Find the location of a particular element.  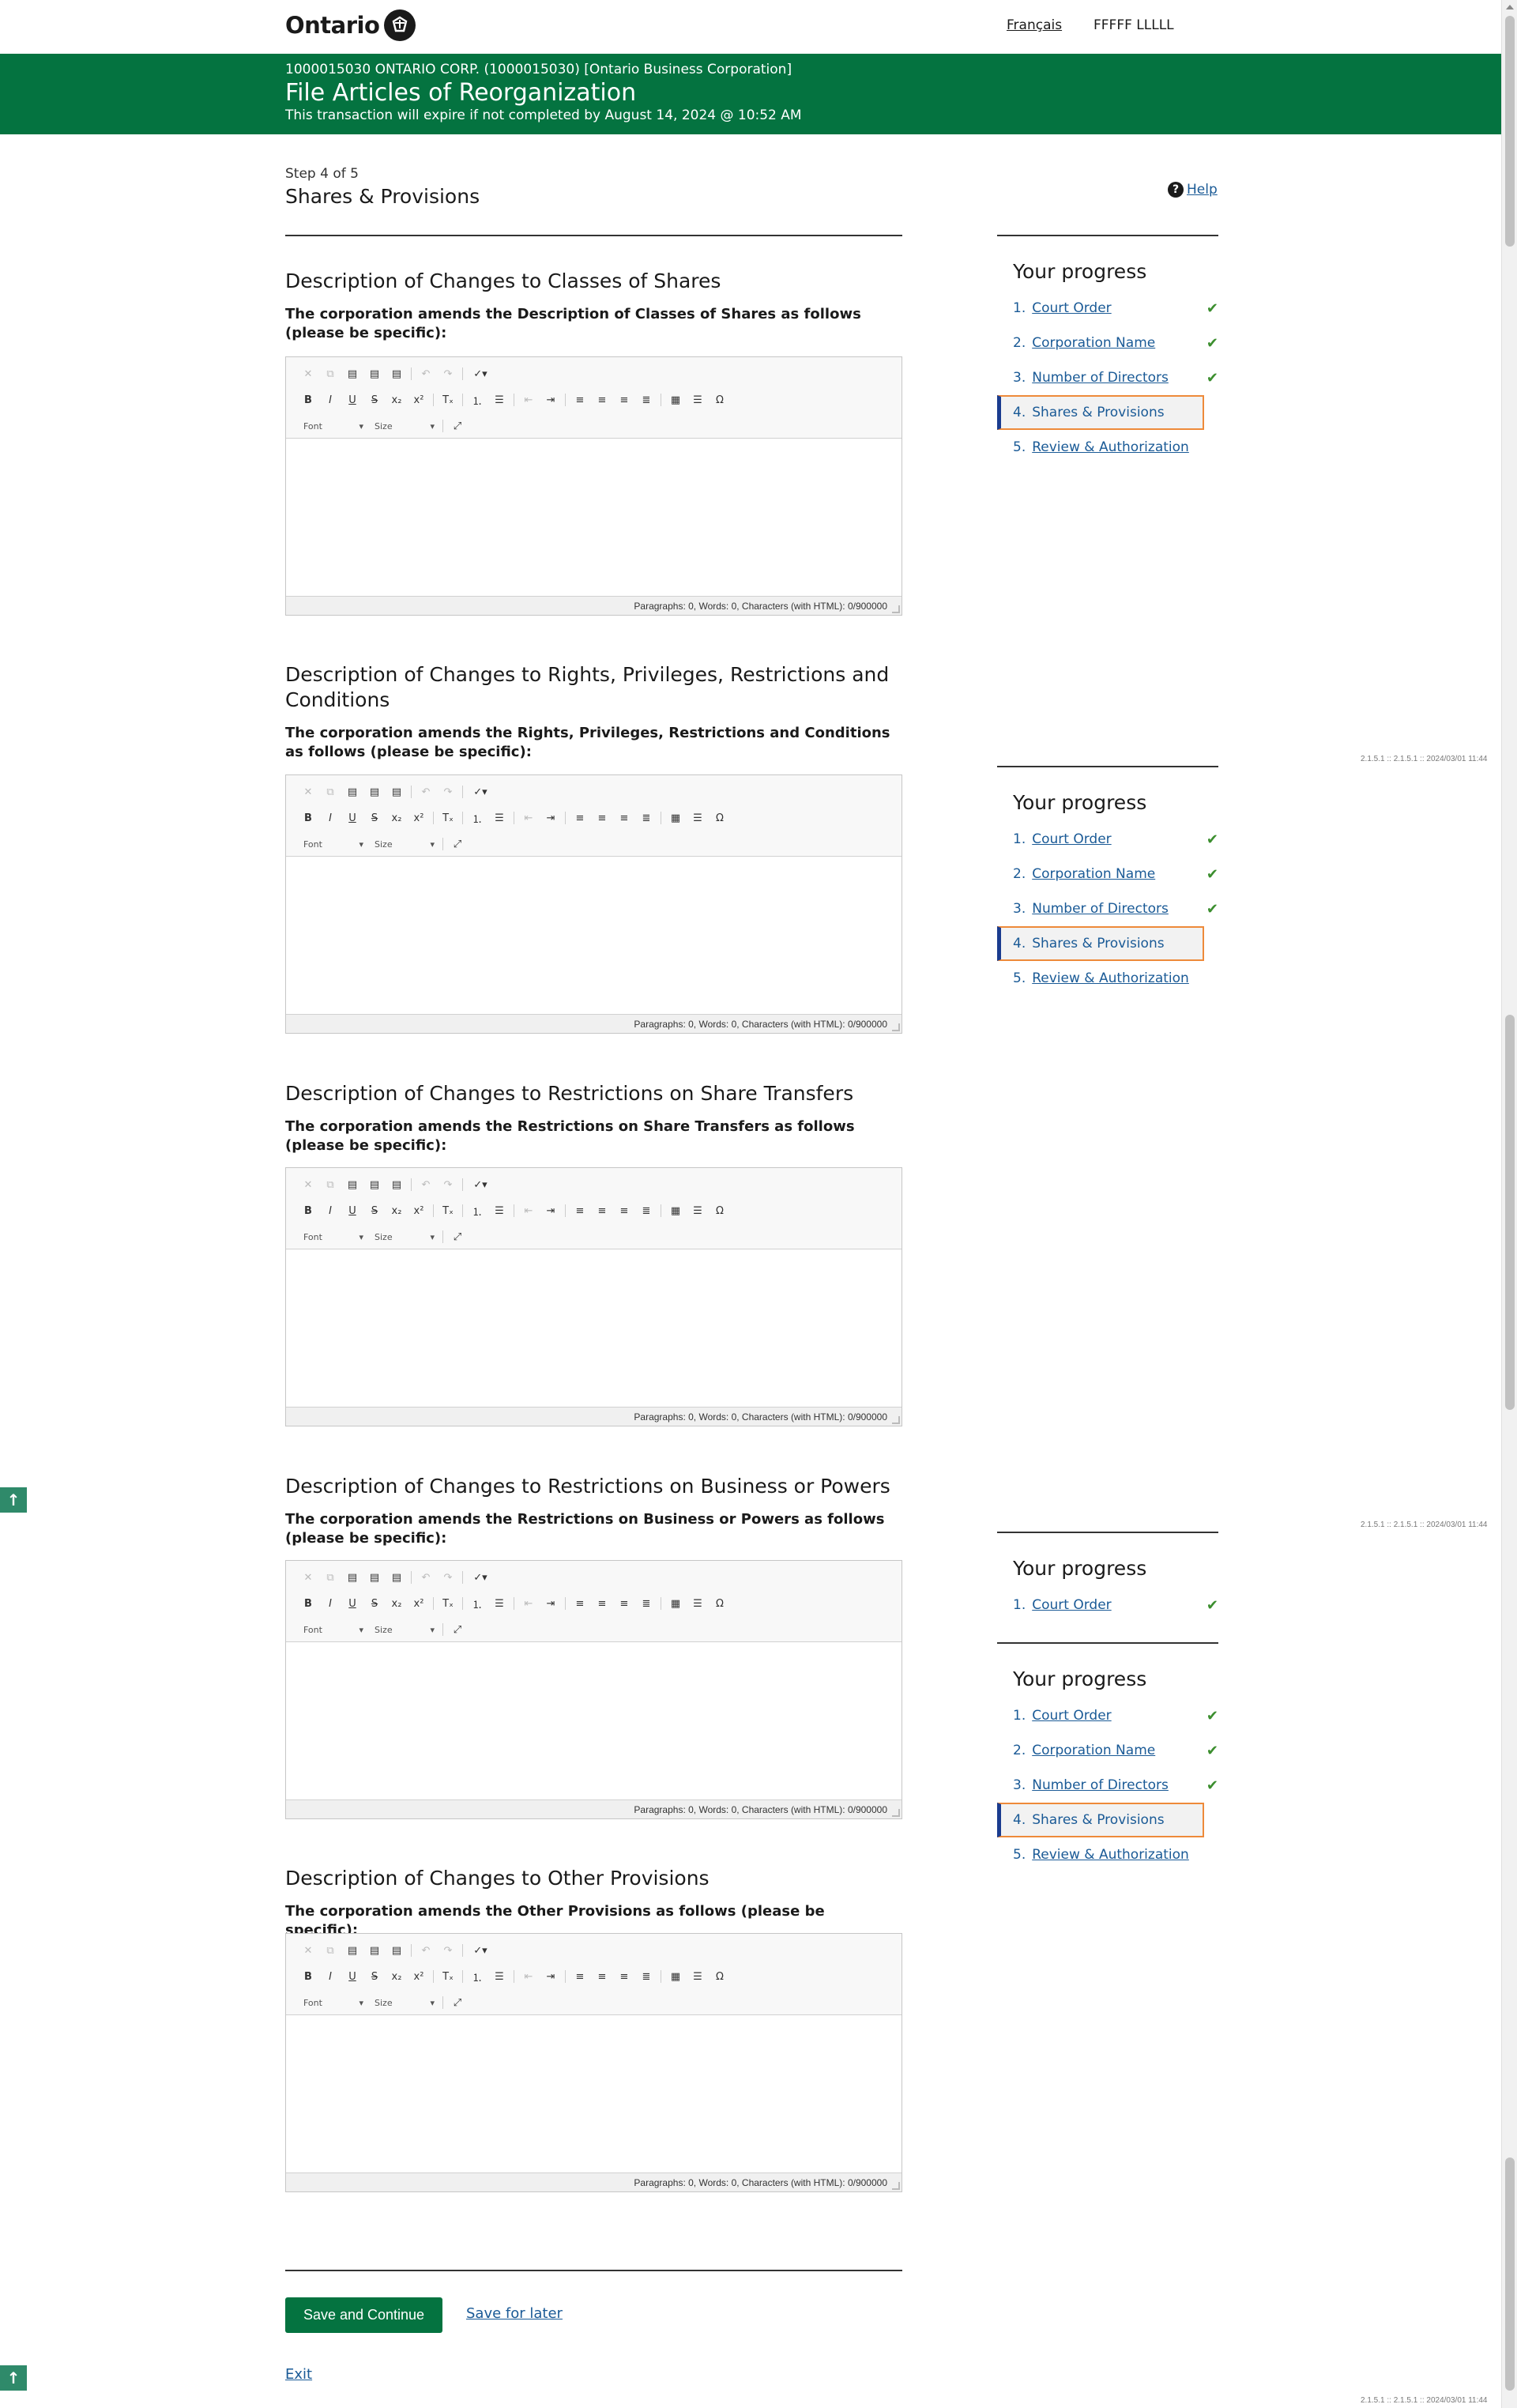

horizontal-line-icon: ☰ is located at coordinates (698, 818).